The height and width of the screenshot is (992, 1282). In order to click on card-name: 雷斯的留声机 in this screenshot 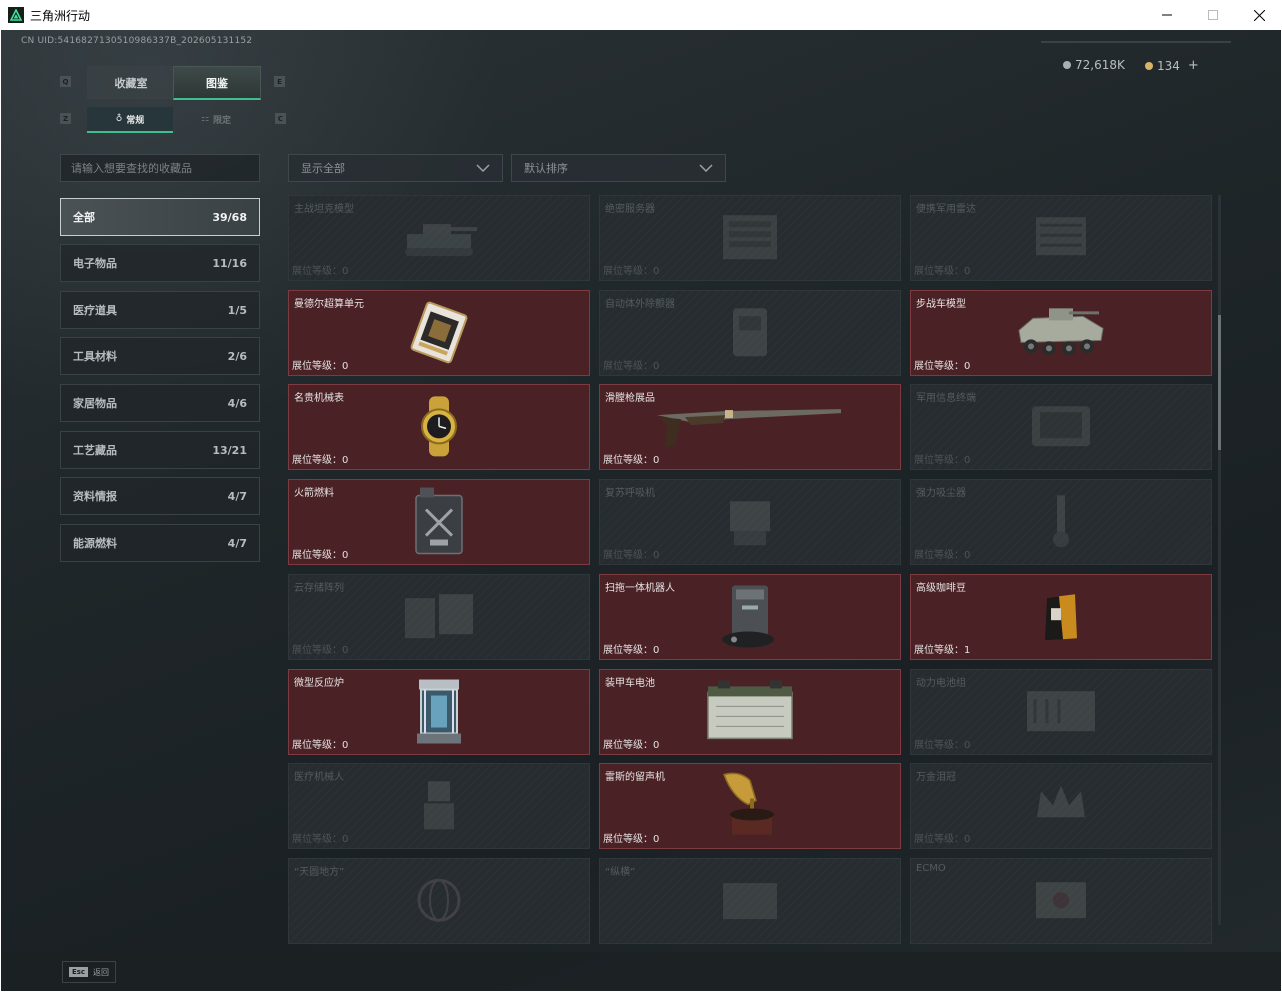, I will do `click(635, 777)`.